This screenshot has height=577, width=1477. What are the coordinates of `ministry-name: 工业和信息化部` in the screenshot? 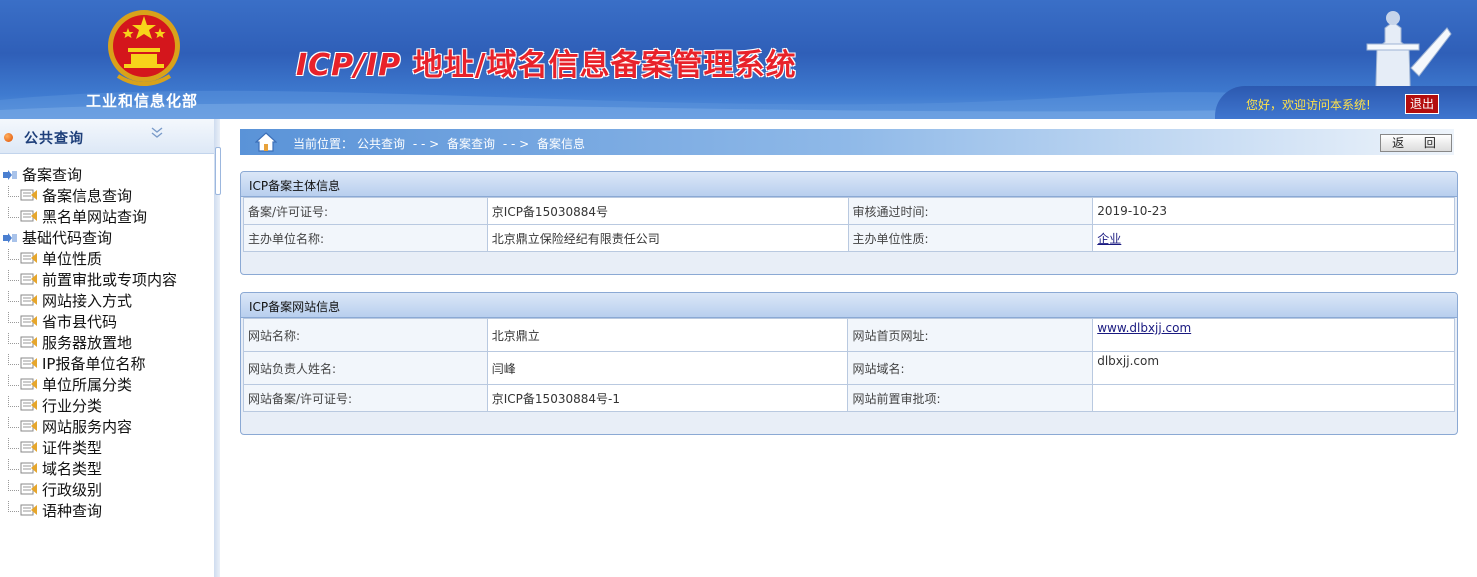 It's located at (142, 101).